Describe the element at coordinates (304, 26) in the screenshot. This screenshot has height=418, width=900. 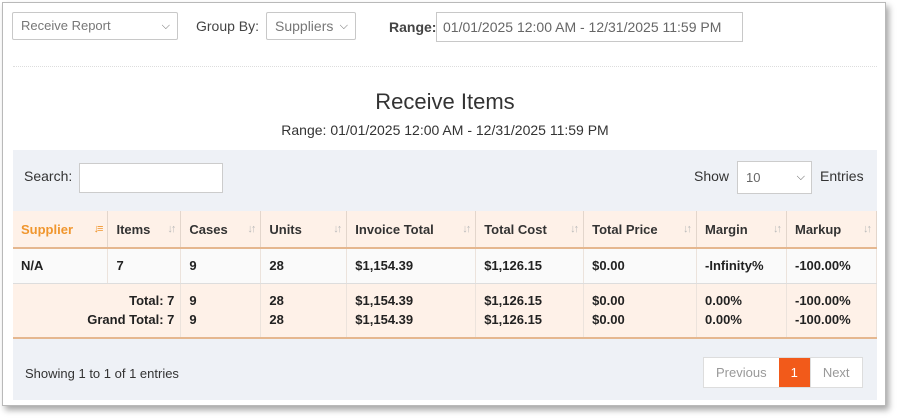
I see `group-by-value: Suppliers` at that location.